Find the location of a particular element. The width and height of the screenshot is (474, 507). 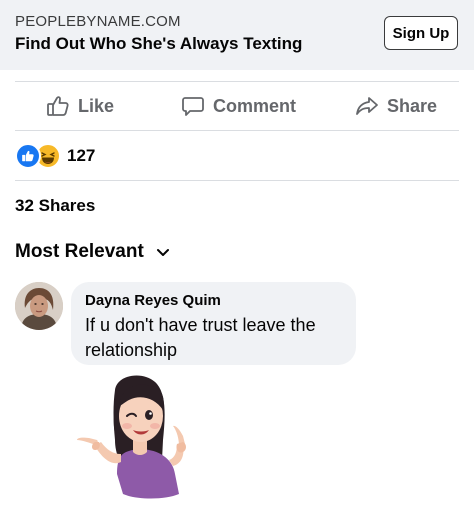

comment-label: Comment is located at coordinates (255, 105).